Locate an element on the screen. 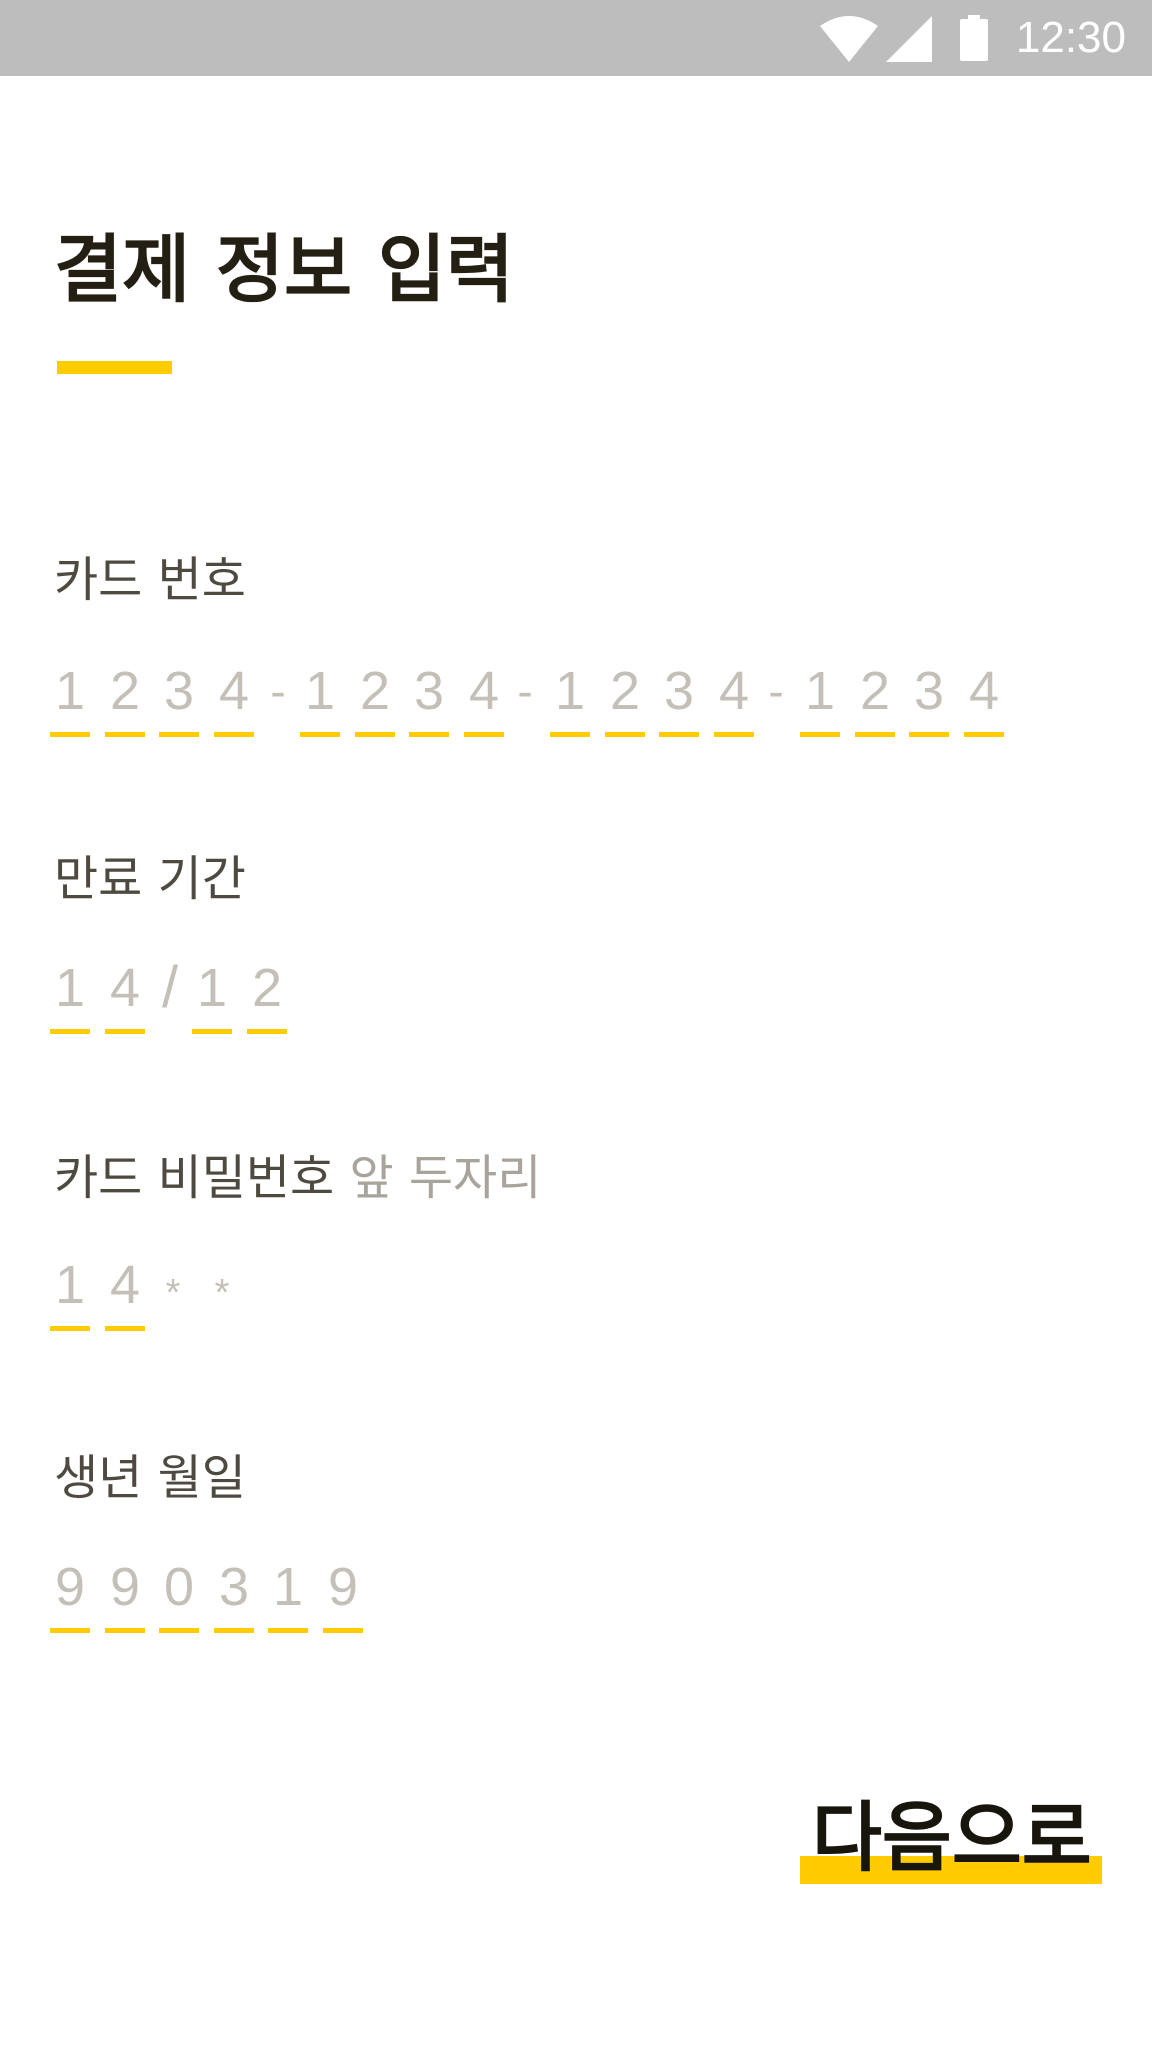  card-password-label-text: 카드 비밀번호 is located at coordinates (194, 1178).